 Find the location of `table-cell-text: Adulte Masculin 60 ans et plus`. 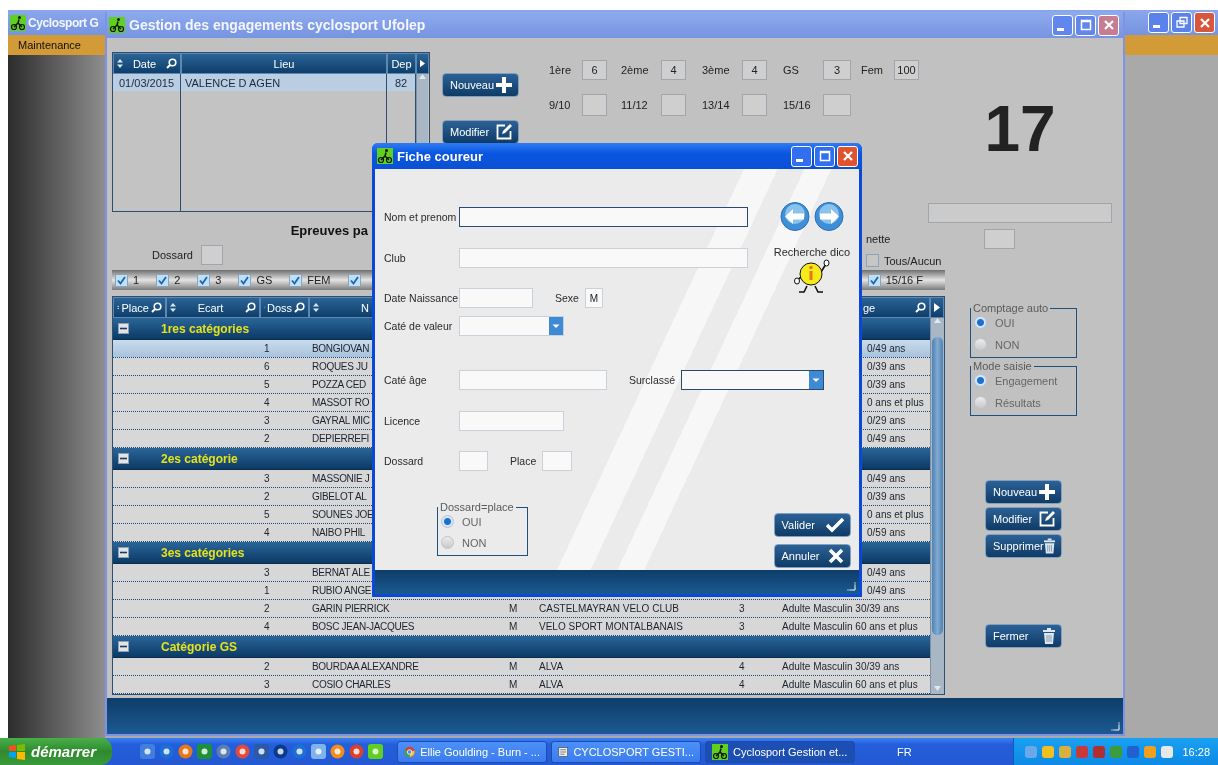

table-cell-text: Adulte Masculin 60 ans et plus is located at coordinates (850, 627).